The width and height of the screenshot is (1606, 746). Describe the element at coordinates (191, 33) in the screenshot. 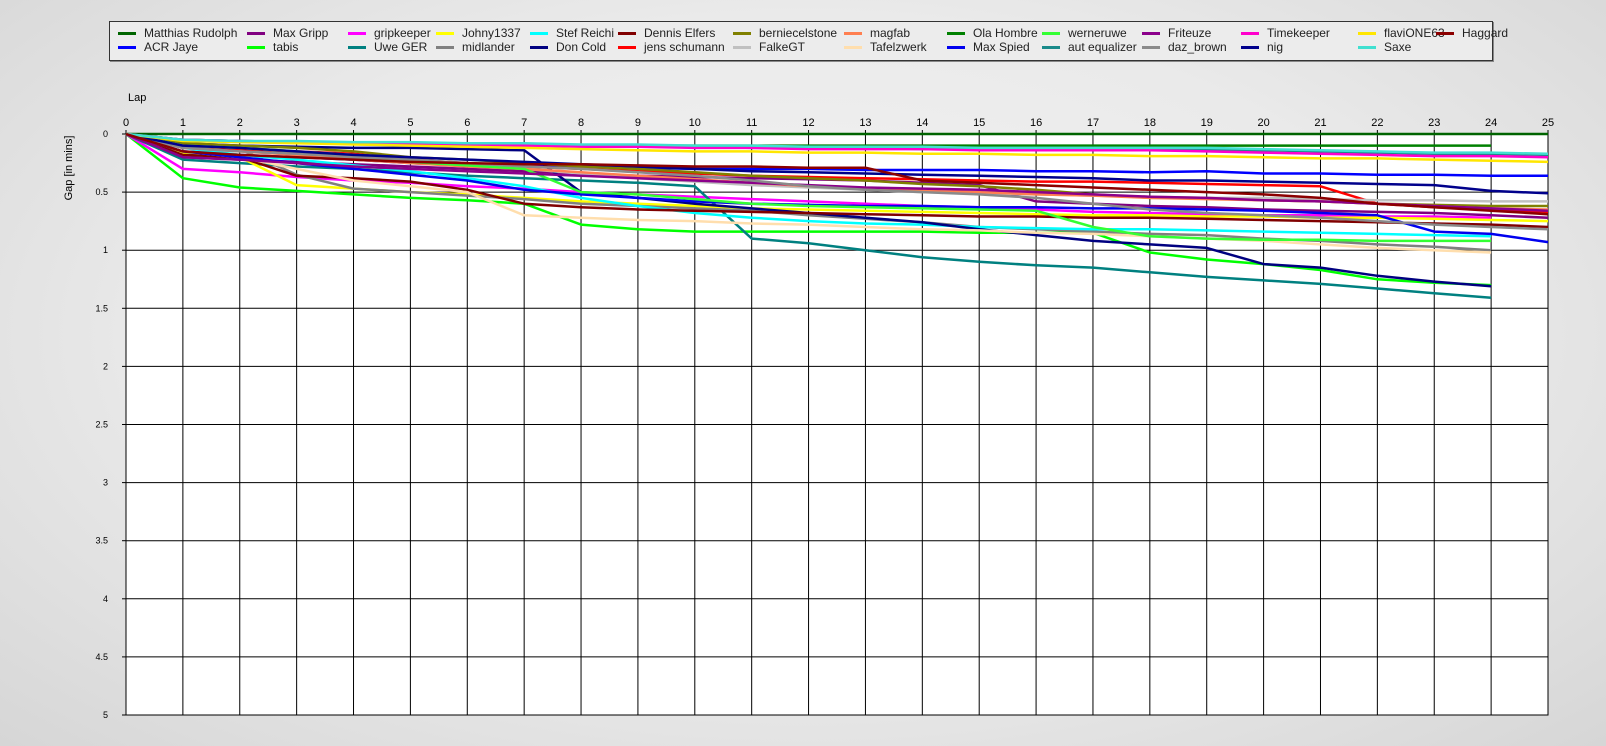

I see `legend-label: Matthias Rudolph` at that location.